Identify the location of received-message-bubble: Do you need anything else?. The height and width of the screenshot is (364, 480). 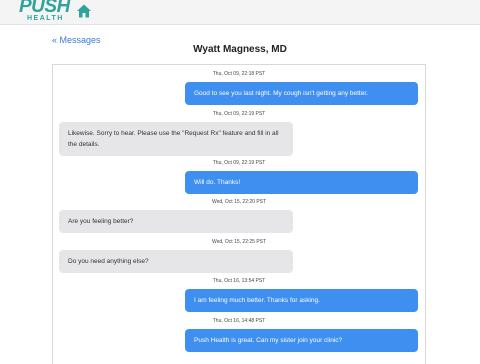
(176, 261).